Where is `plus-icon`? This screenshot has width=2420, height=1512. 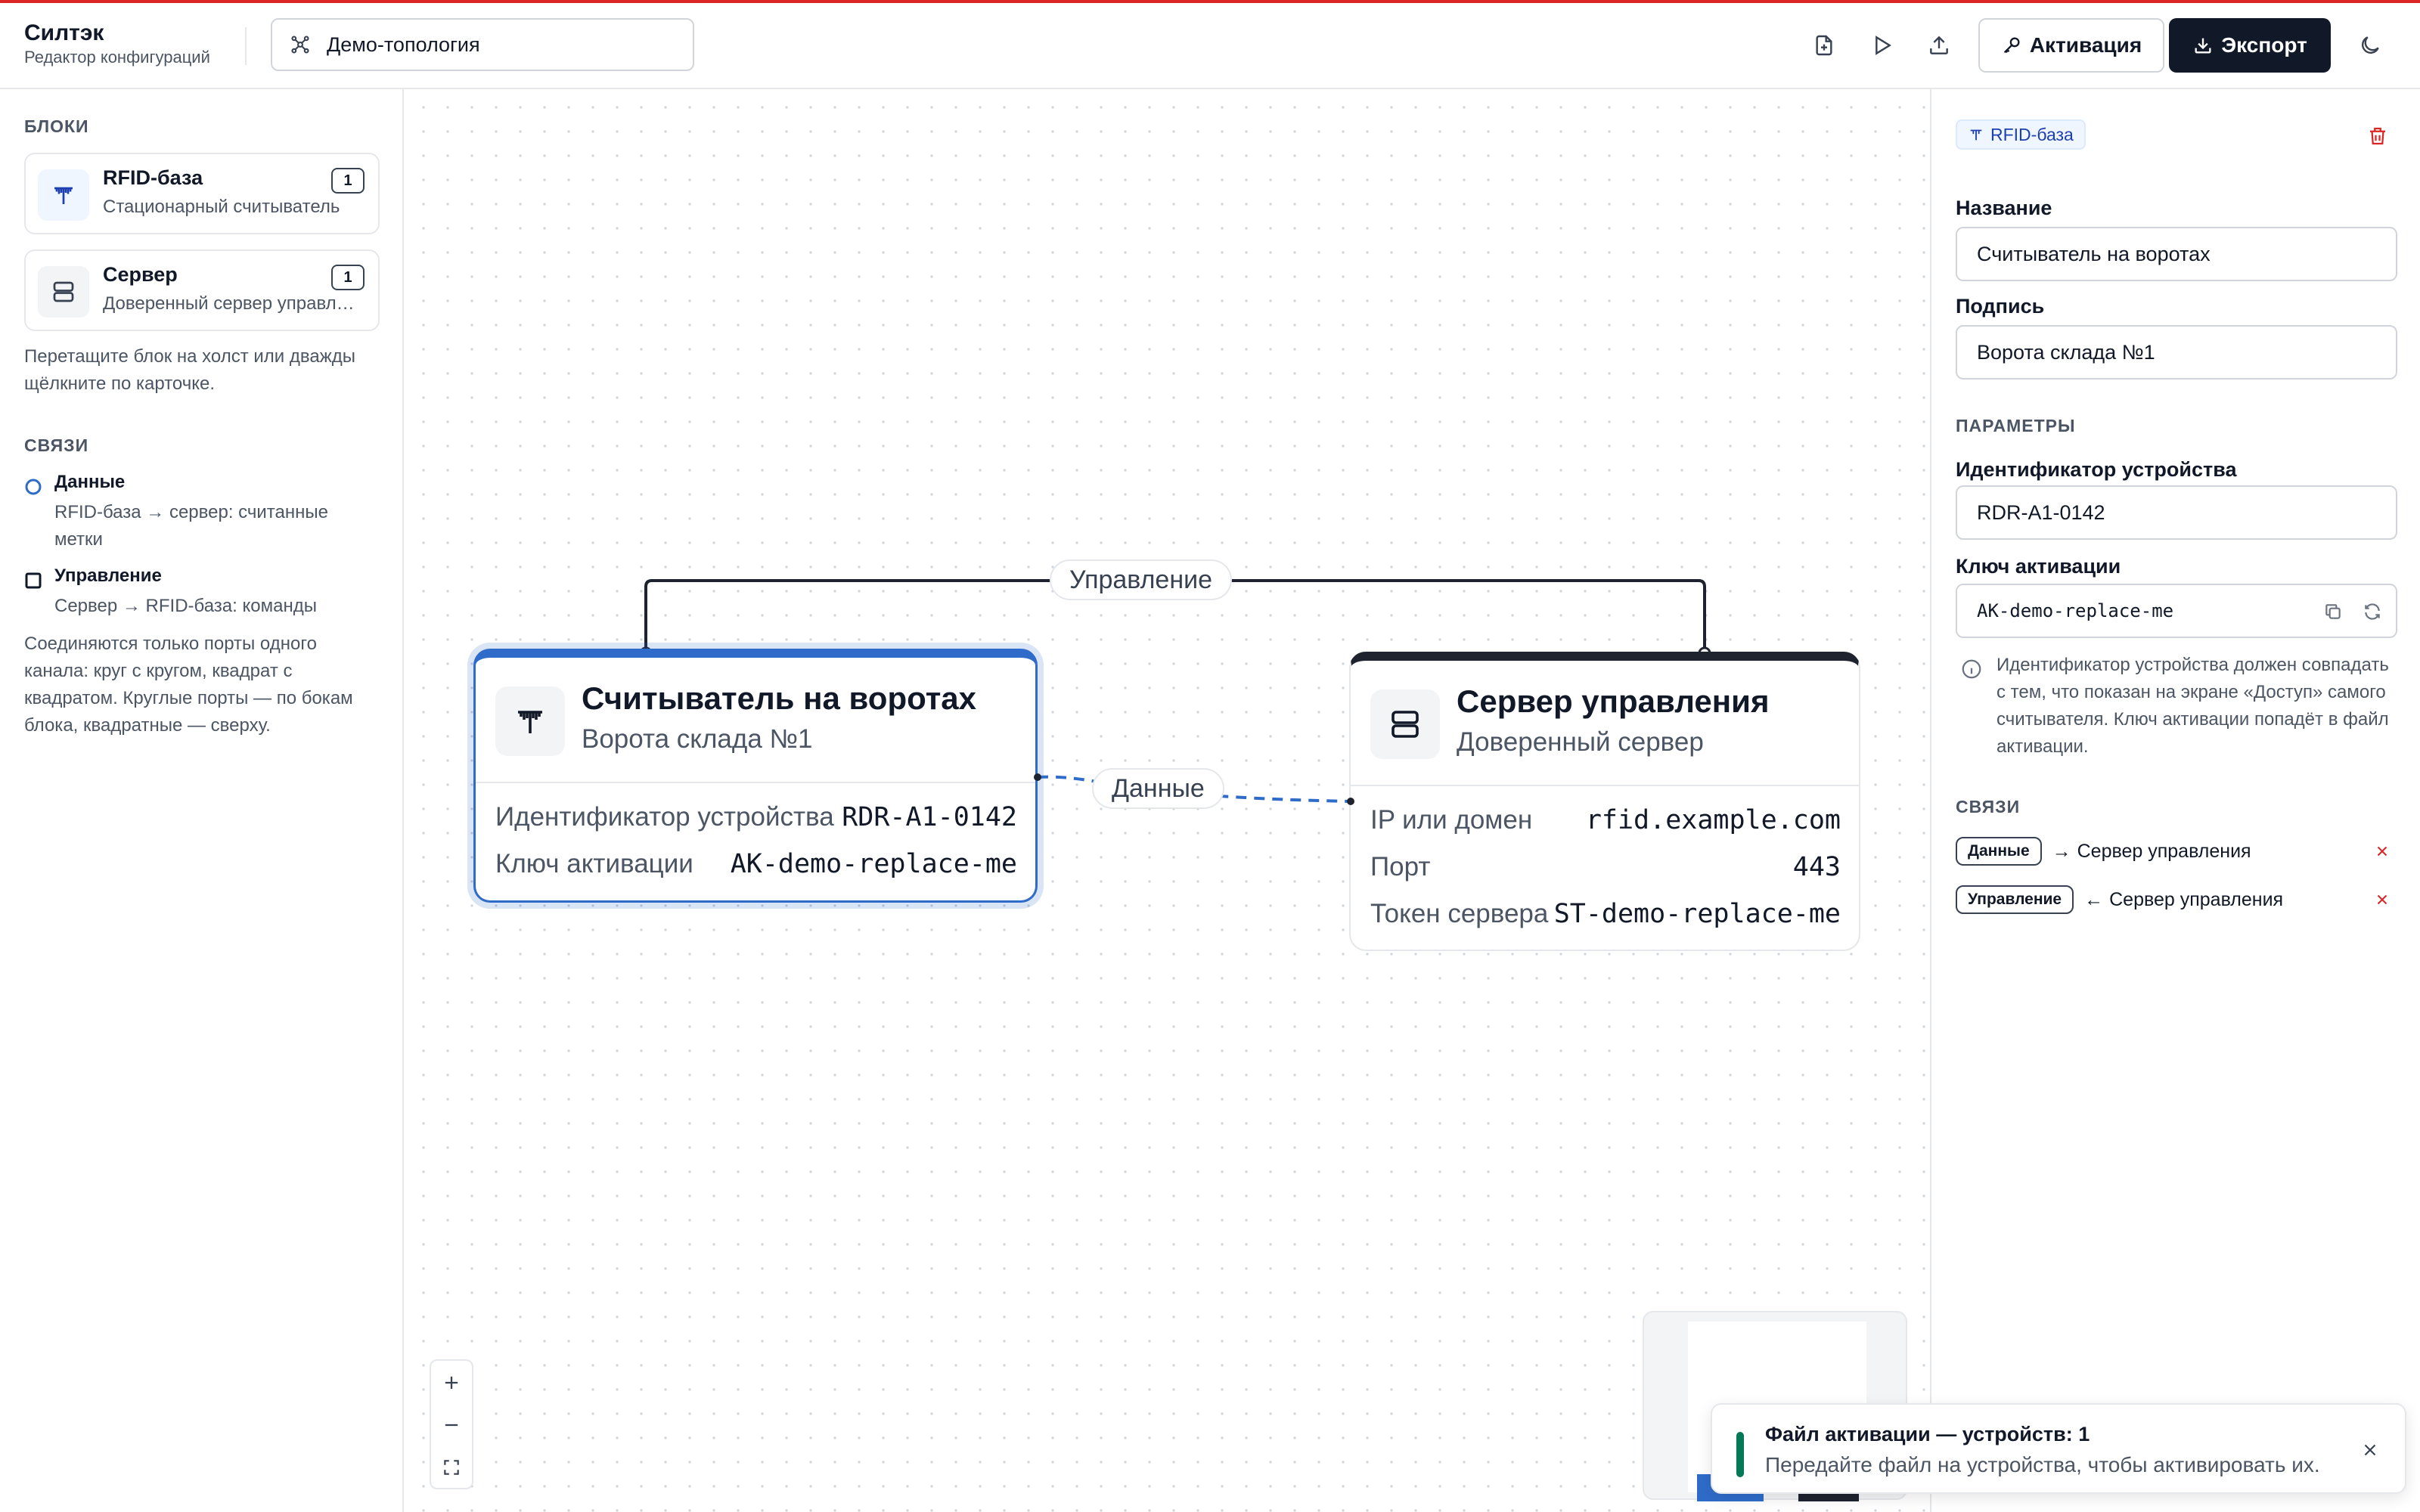
plus-icon is located at coordinates (451, 1383).